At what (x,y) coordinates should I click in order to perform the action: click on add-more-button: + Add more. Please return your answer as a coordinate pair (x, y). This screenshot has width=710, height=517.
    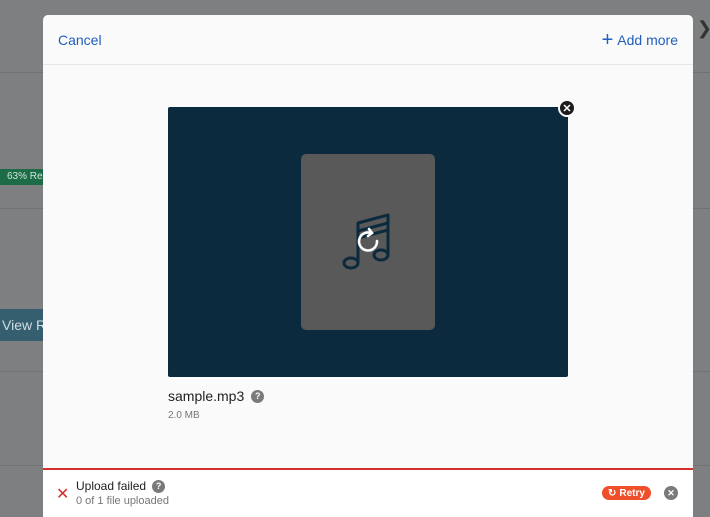
    Looking at the image, I should click on (639, 39).